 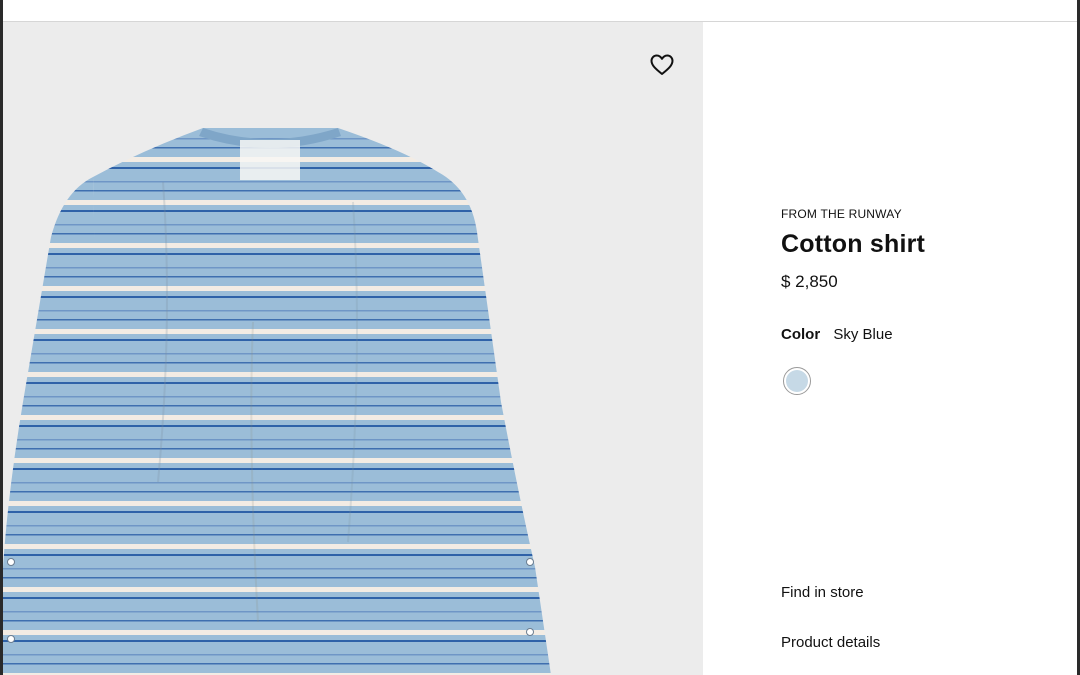 I want to click on heart-icon, so click(x=662, y=64).